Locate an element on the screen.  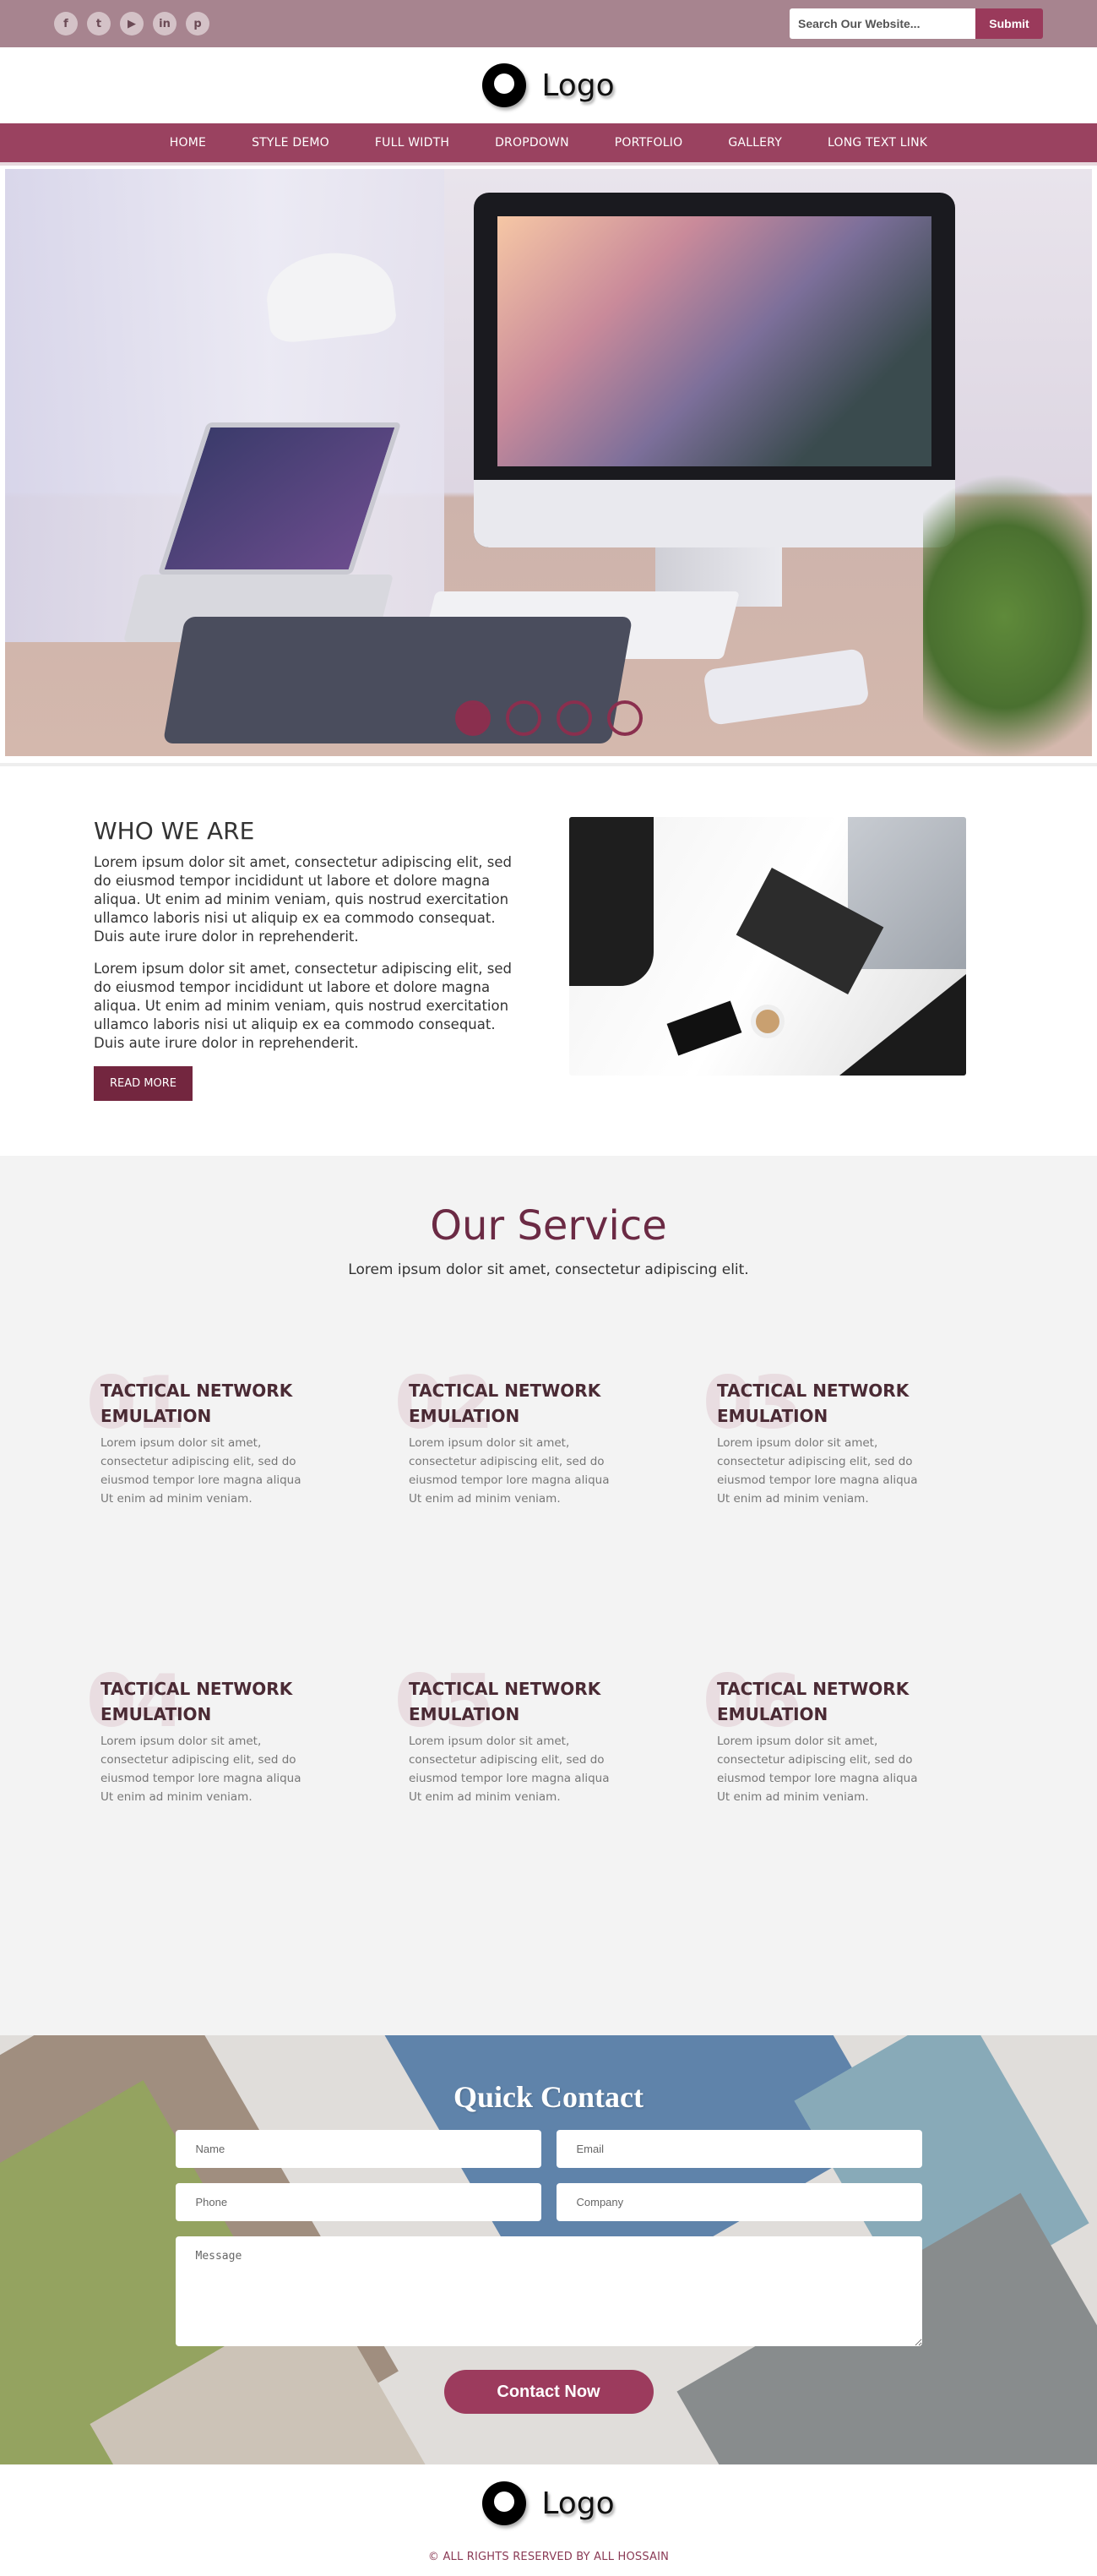
nav-item-full-width: FULL WIDTH is located at coordinates (412, 143).